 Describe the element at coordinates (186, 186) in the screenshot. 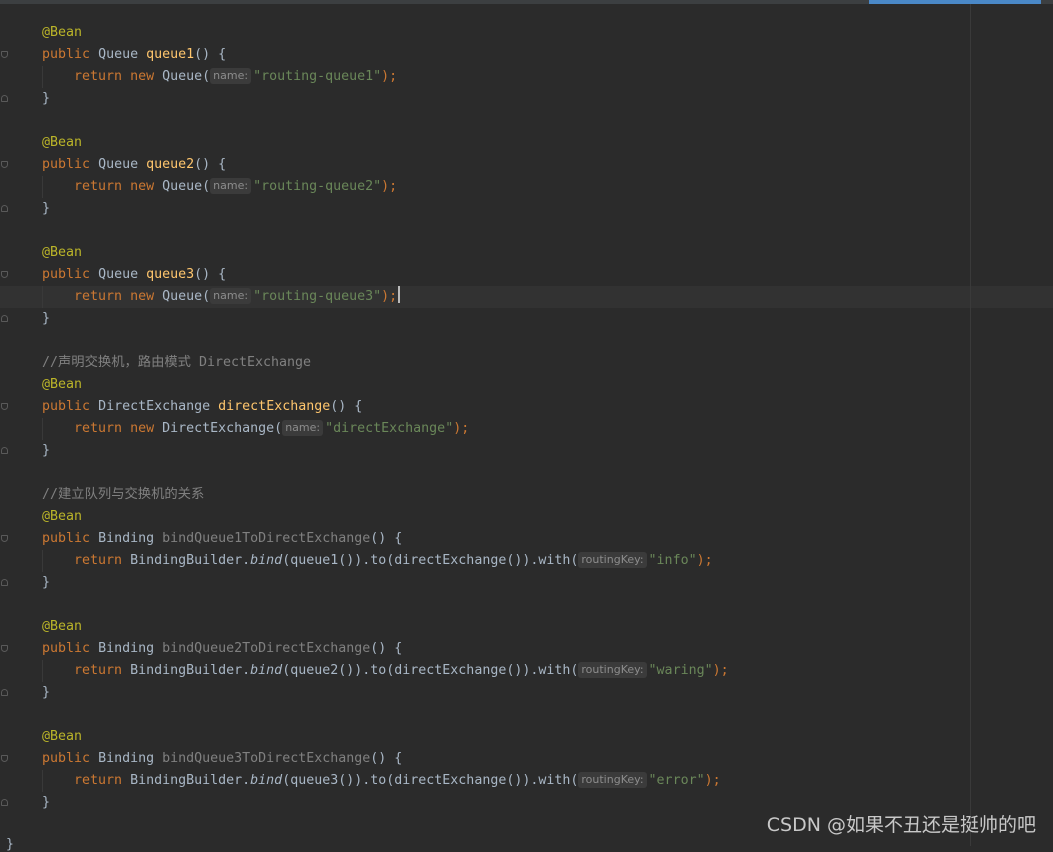

I see `constructor-call: Queue(` at that location.